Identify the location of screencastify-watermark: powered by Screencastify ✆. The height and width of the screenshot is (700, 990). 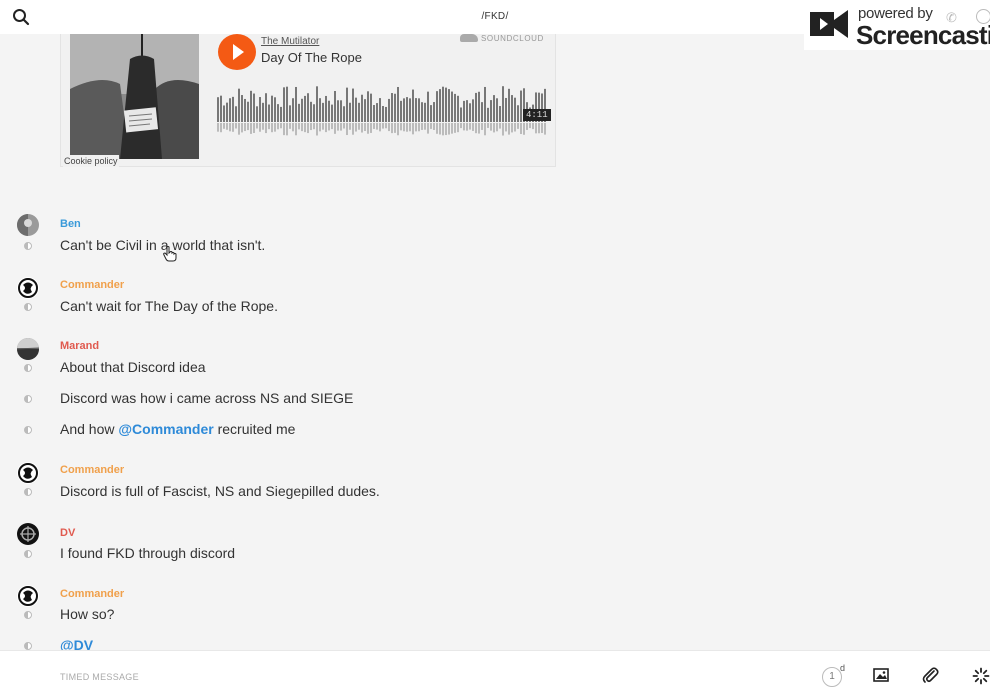
(897, 25).